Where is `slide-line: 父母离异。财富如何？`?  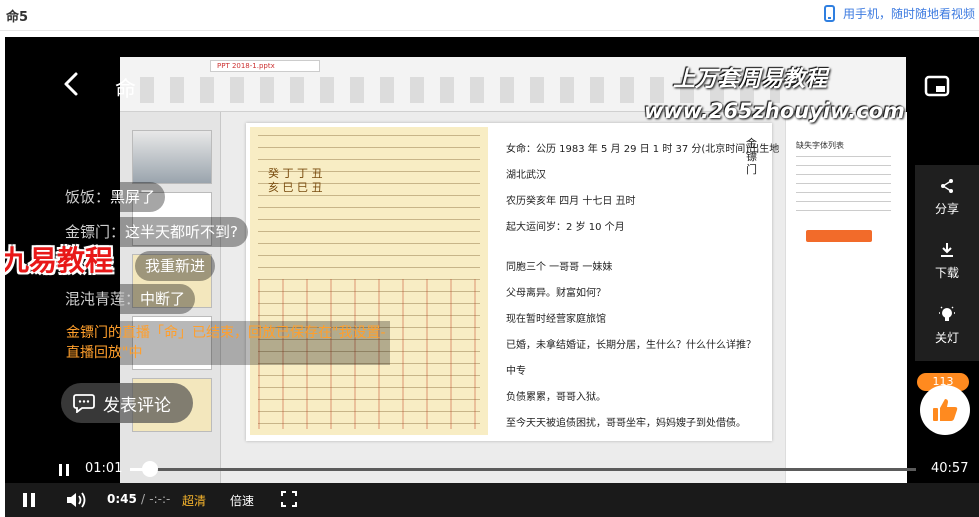 slide-line: 父母离异。财富如何？ is located at coordinates (556, 293).